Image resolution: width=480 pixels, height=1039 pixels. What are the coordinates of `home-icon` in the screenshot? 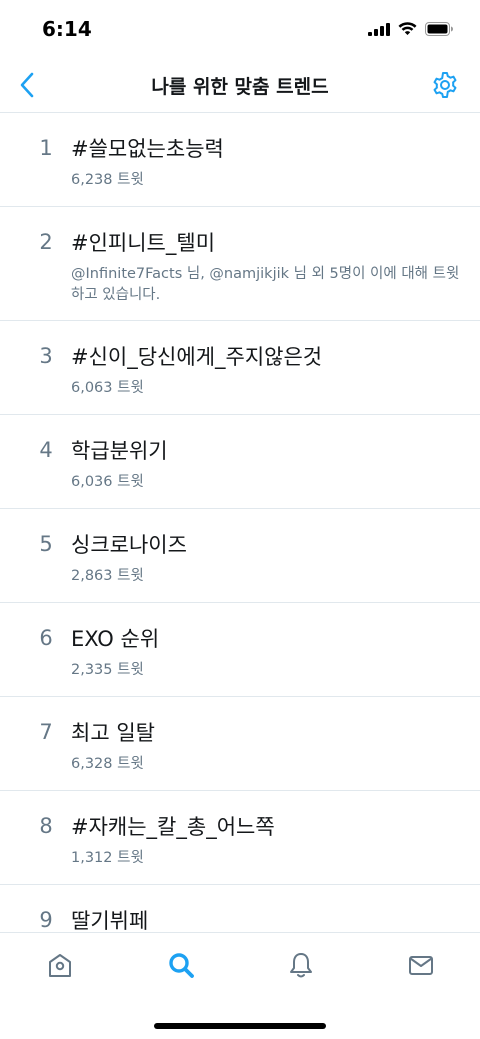 It's located at (60, 965).